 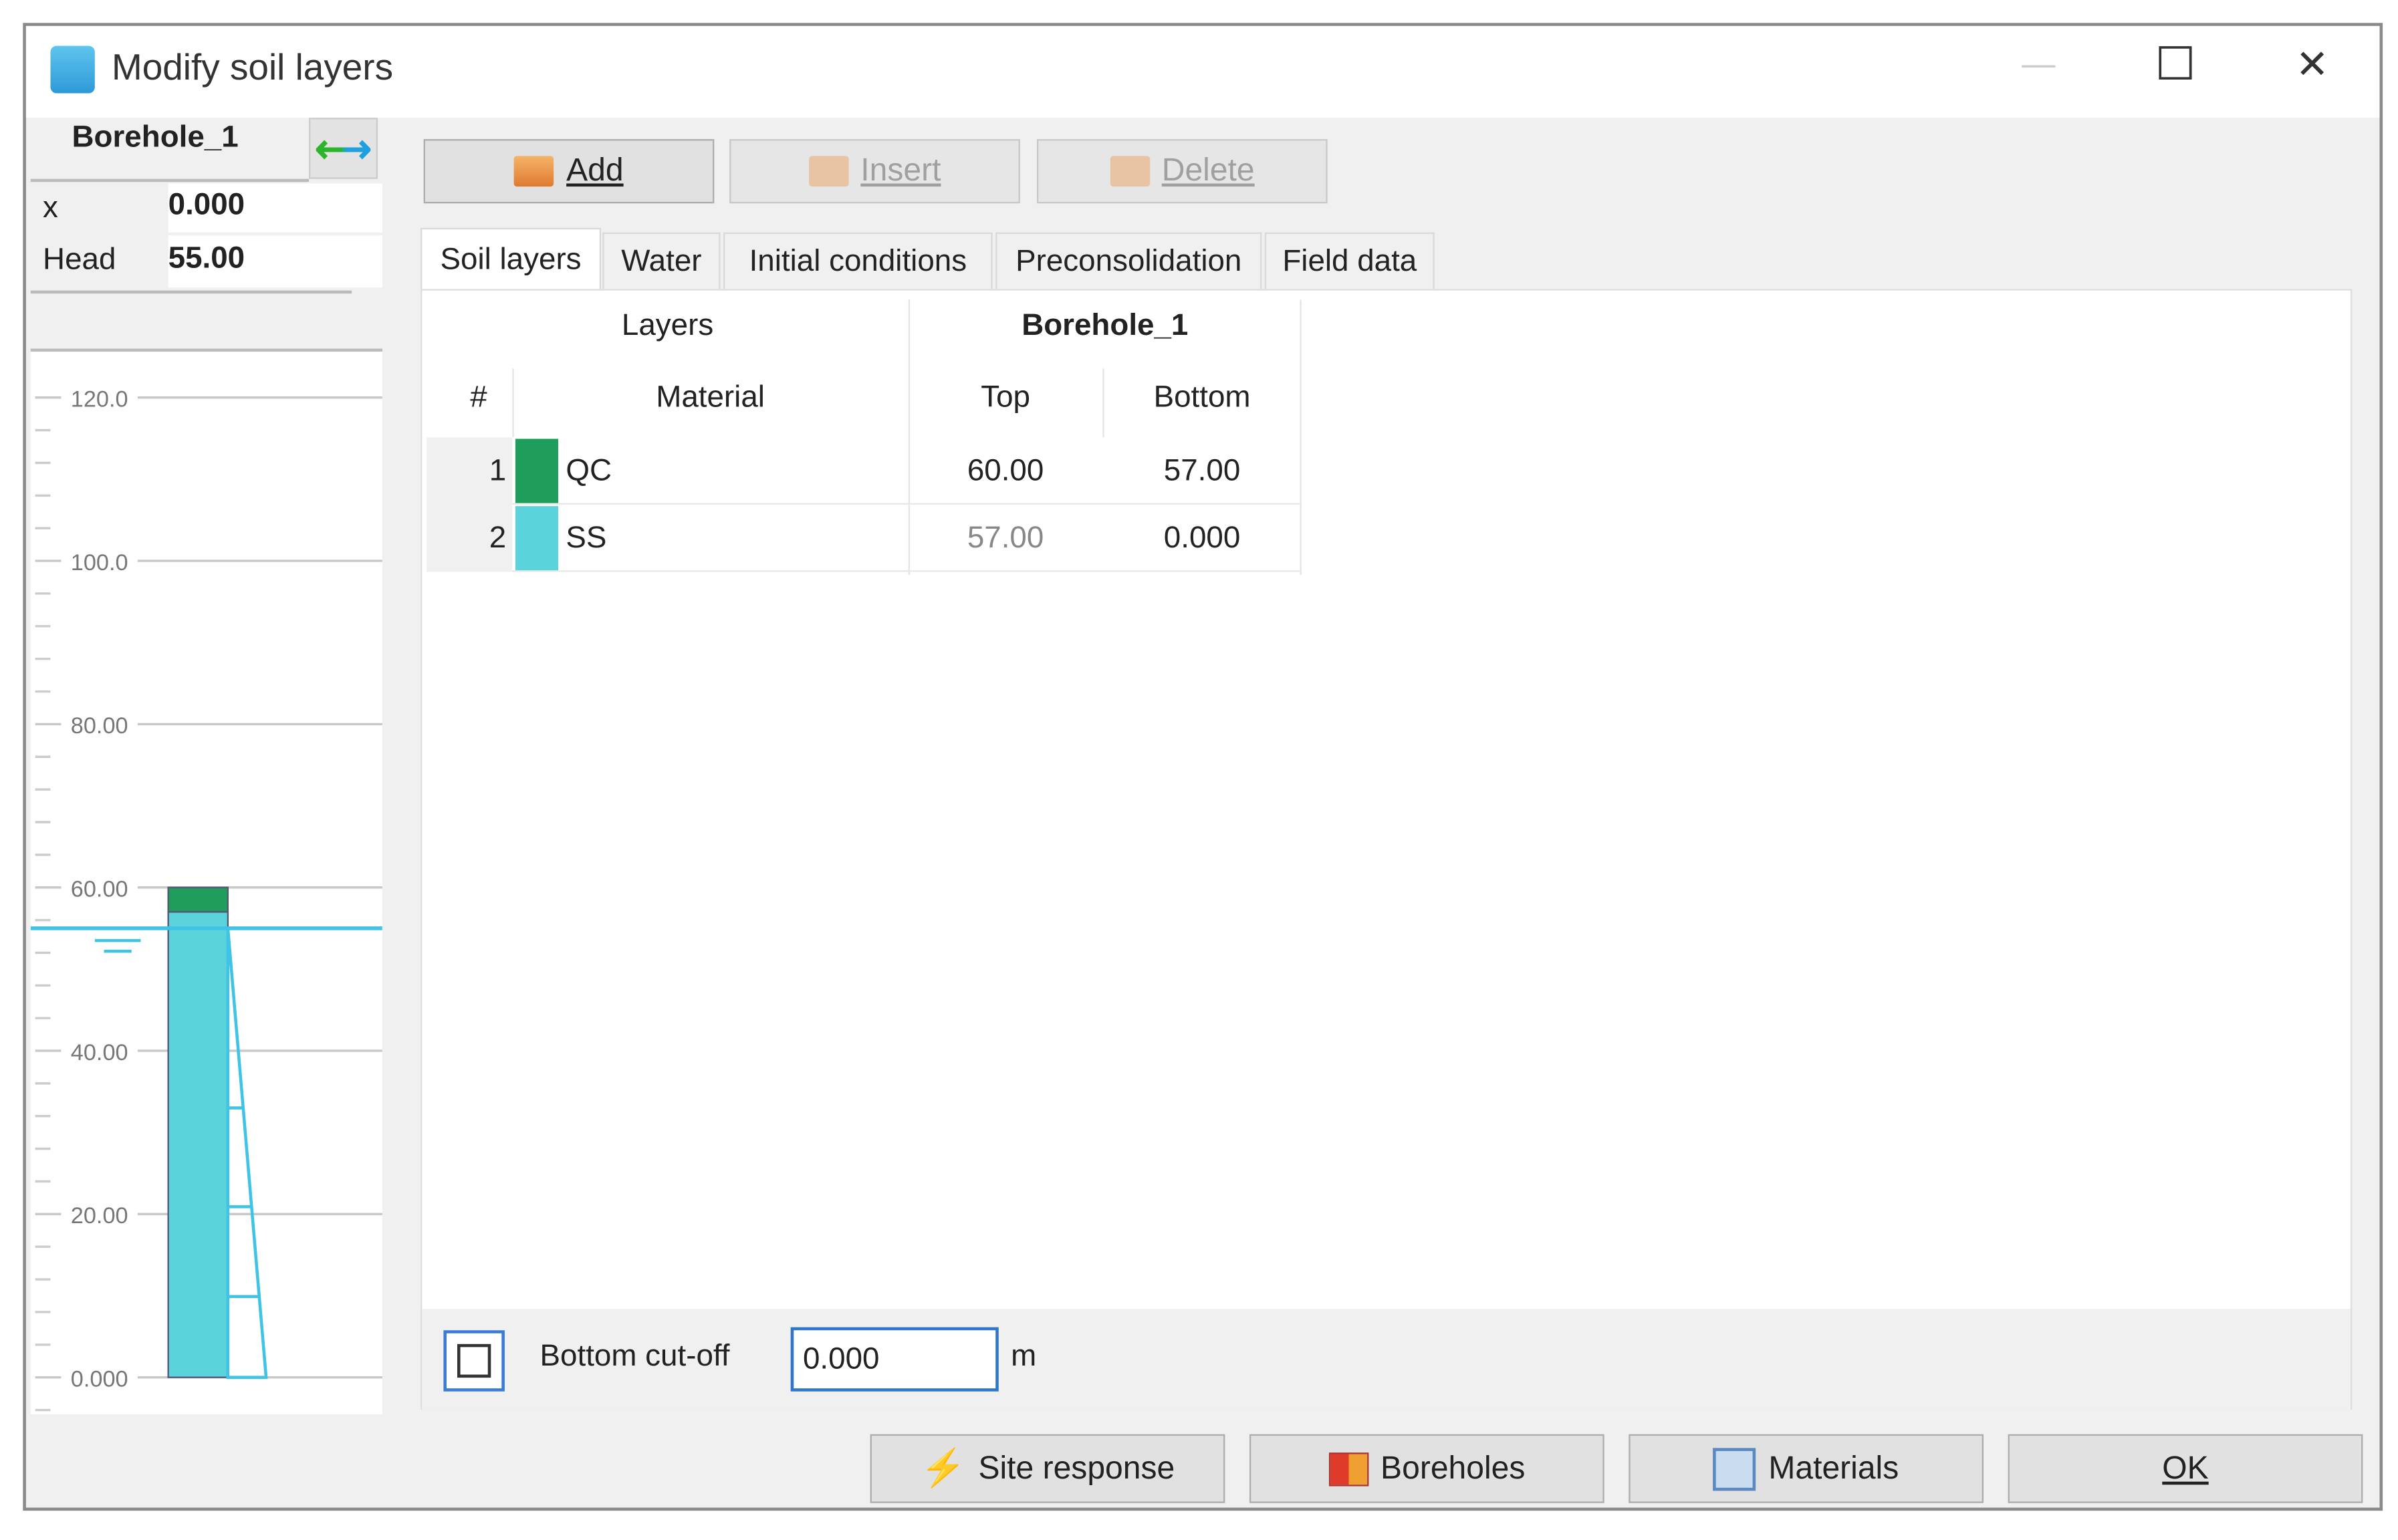 What do you see at coordinates (865, 538) in the screenshot?
I see `table-row: 2 SS 57.00 0.000` at bounding box center [865, 538].